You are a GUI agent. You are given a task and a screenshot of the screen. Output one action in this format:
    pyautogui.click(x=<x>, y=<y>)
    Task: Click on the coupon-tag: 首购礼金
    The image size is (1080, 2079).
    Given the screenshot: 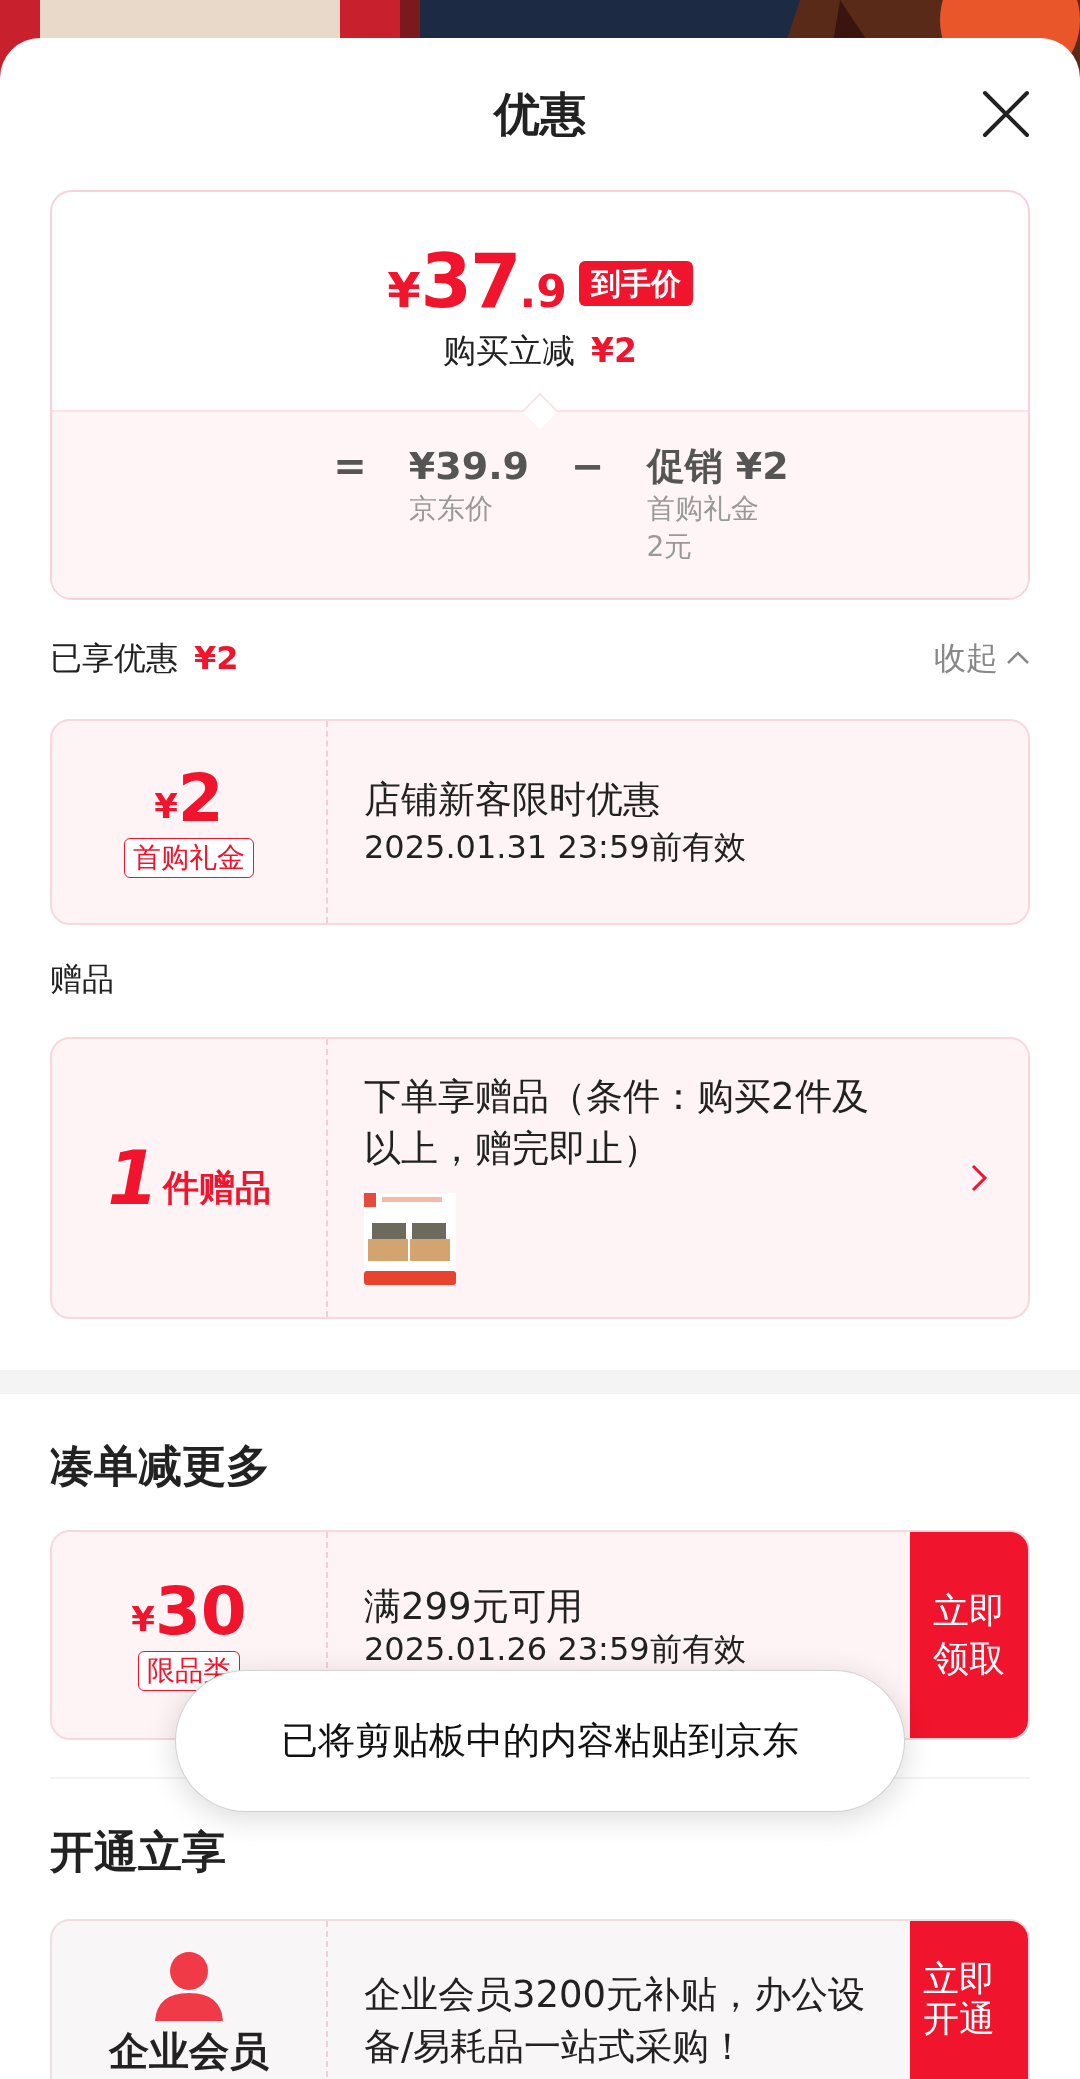 What is the action you would take?
    pyautogui.click(x=189, y=858)
    